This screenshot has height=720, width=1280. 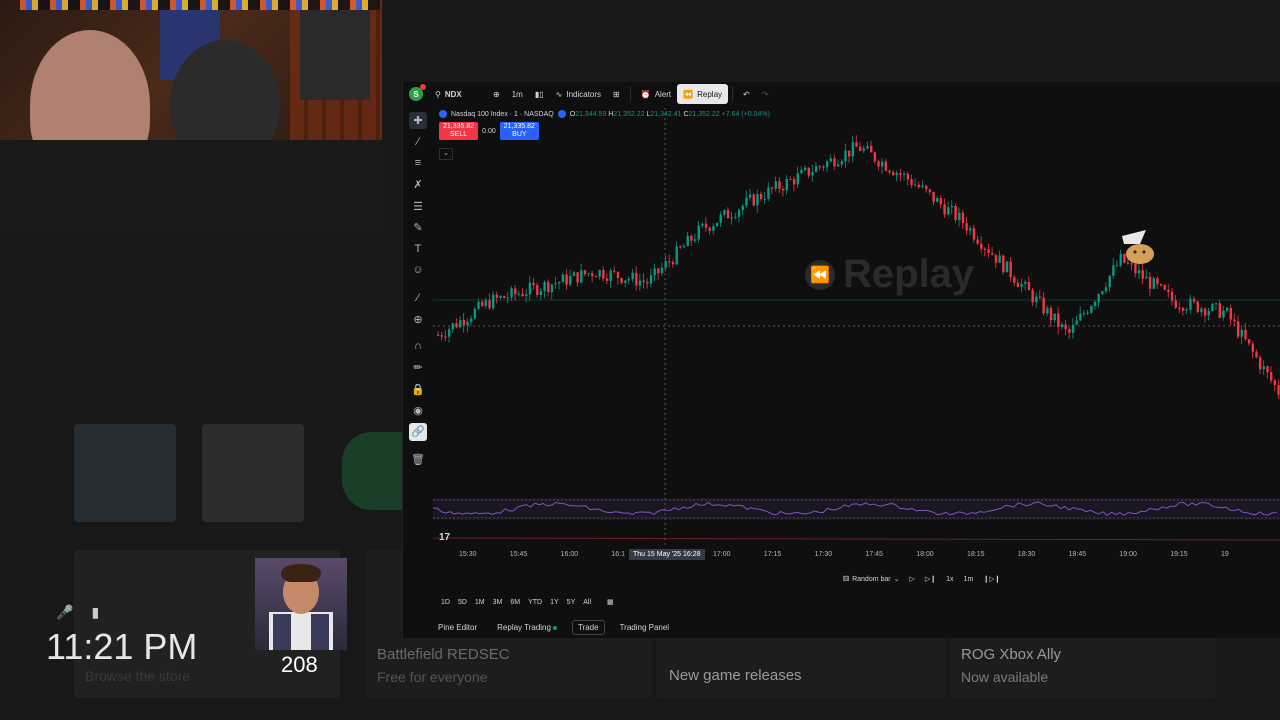 What do you see at coordinates (703, 94) in the screenshot?
I see `replay-button: ⏪ Replay` at bounding box center [703, 94].